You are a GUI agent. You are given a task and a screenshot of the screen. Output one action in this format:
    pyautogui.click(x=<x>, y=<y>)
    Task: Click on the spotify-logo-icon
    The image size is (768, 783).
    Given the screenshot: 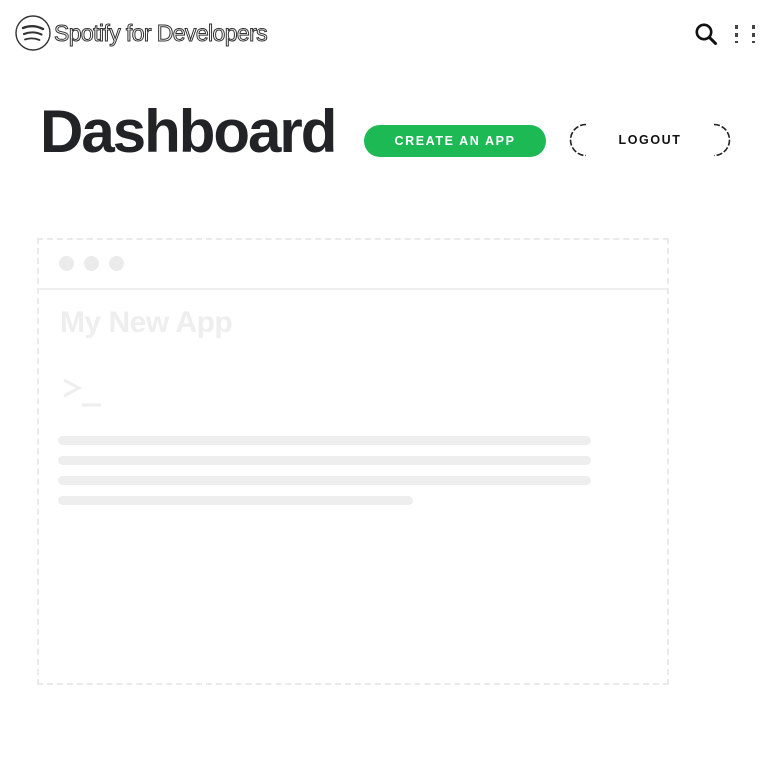 What is the action you would take?
    pyautogui.click(x=33, y=33)
    